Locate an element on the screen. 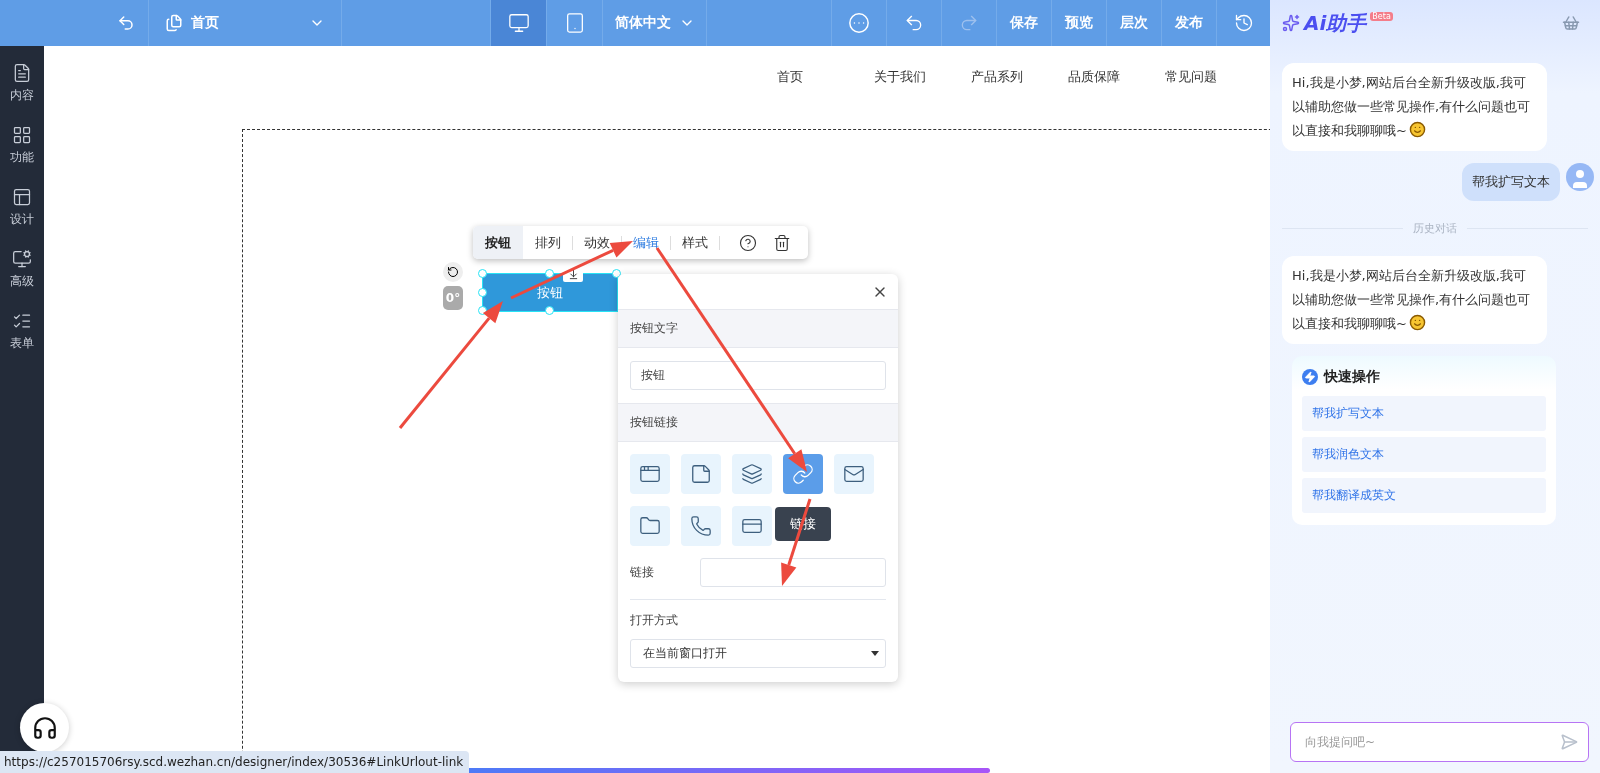 The height and width of the screenshot is (773, 1600). sidebar-item: 表单 is located at coordinates (22, 331).